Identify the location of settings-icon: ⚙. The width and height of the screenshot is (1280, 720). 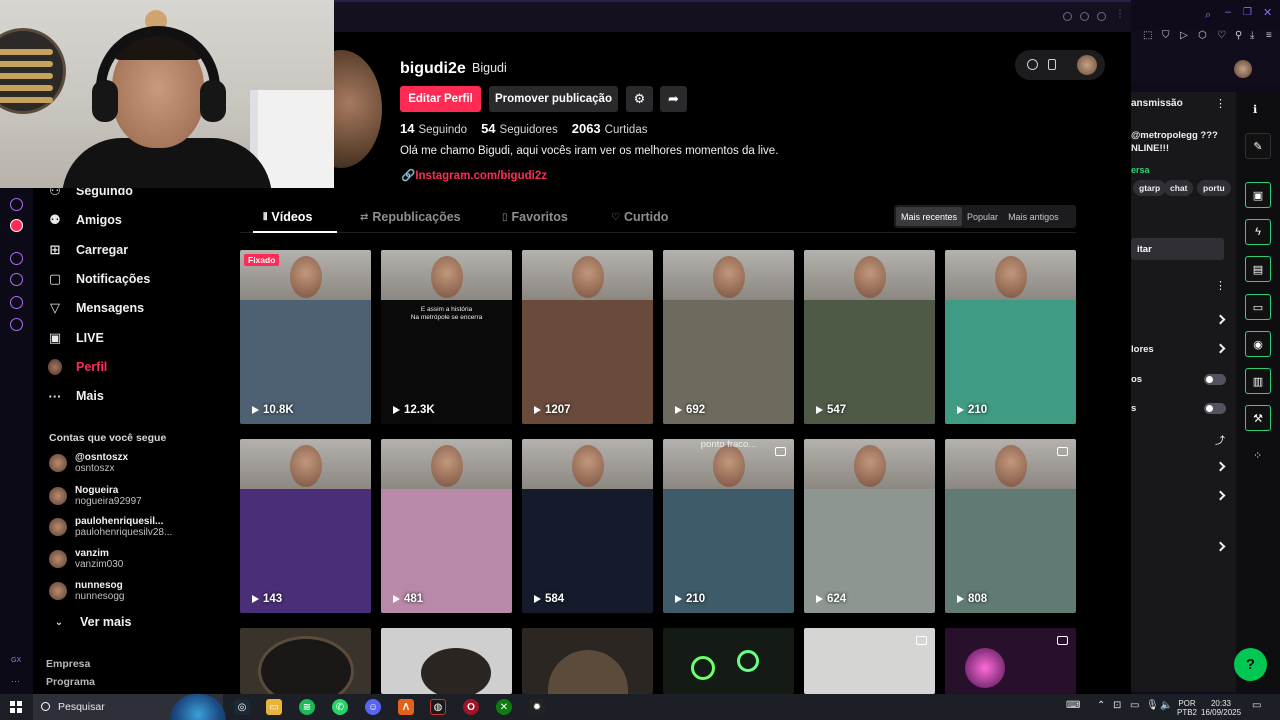
(639, 99).